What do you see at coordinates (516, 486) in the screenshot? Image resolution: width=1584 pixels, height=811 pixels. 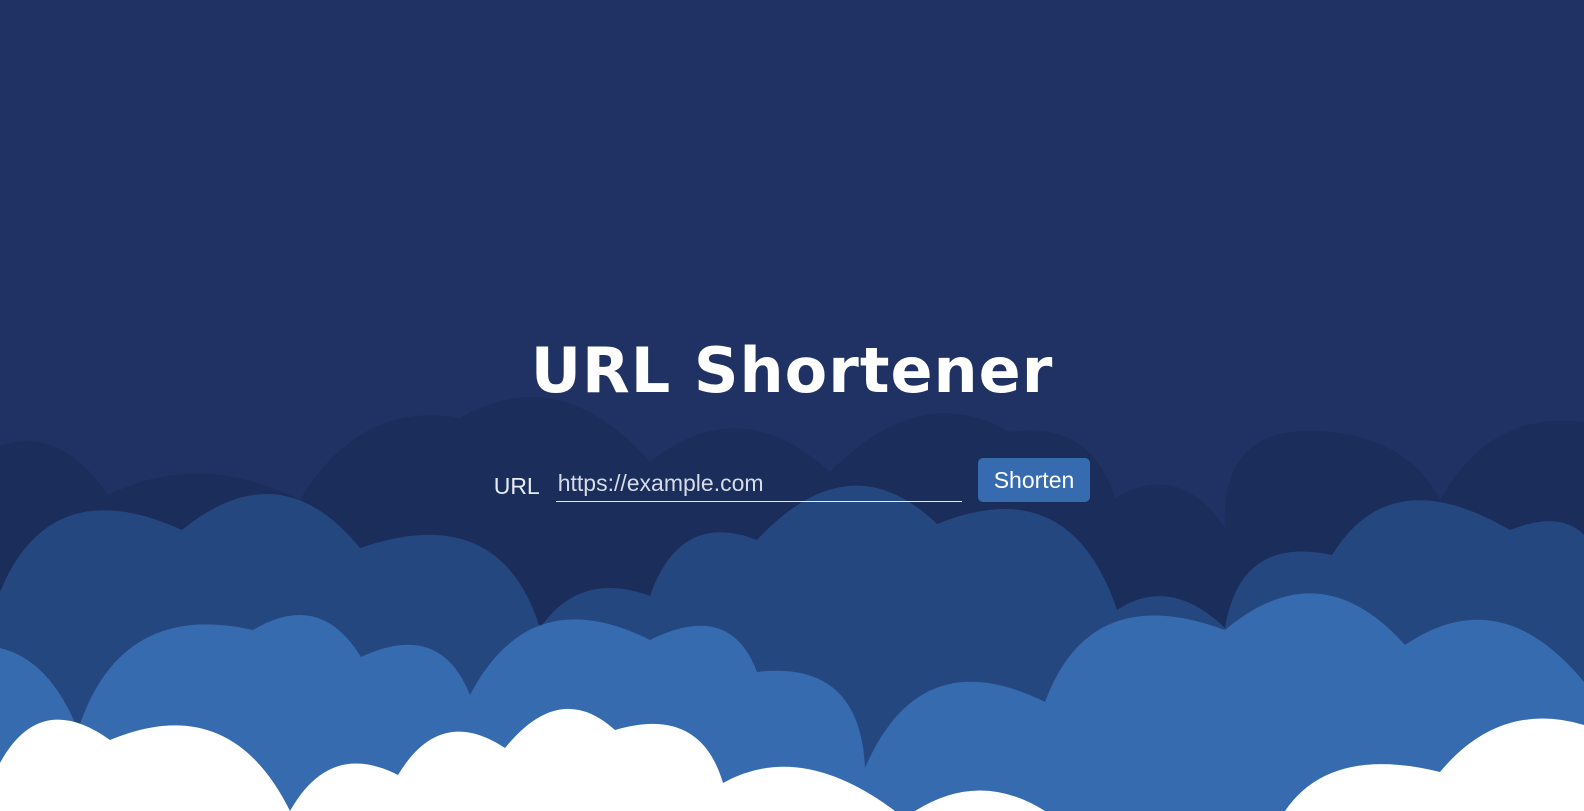 I see `url-label: URL` at bounding box center [516, 486].